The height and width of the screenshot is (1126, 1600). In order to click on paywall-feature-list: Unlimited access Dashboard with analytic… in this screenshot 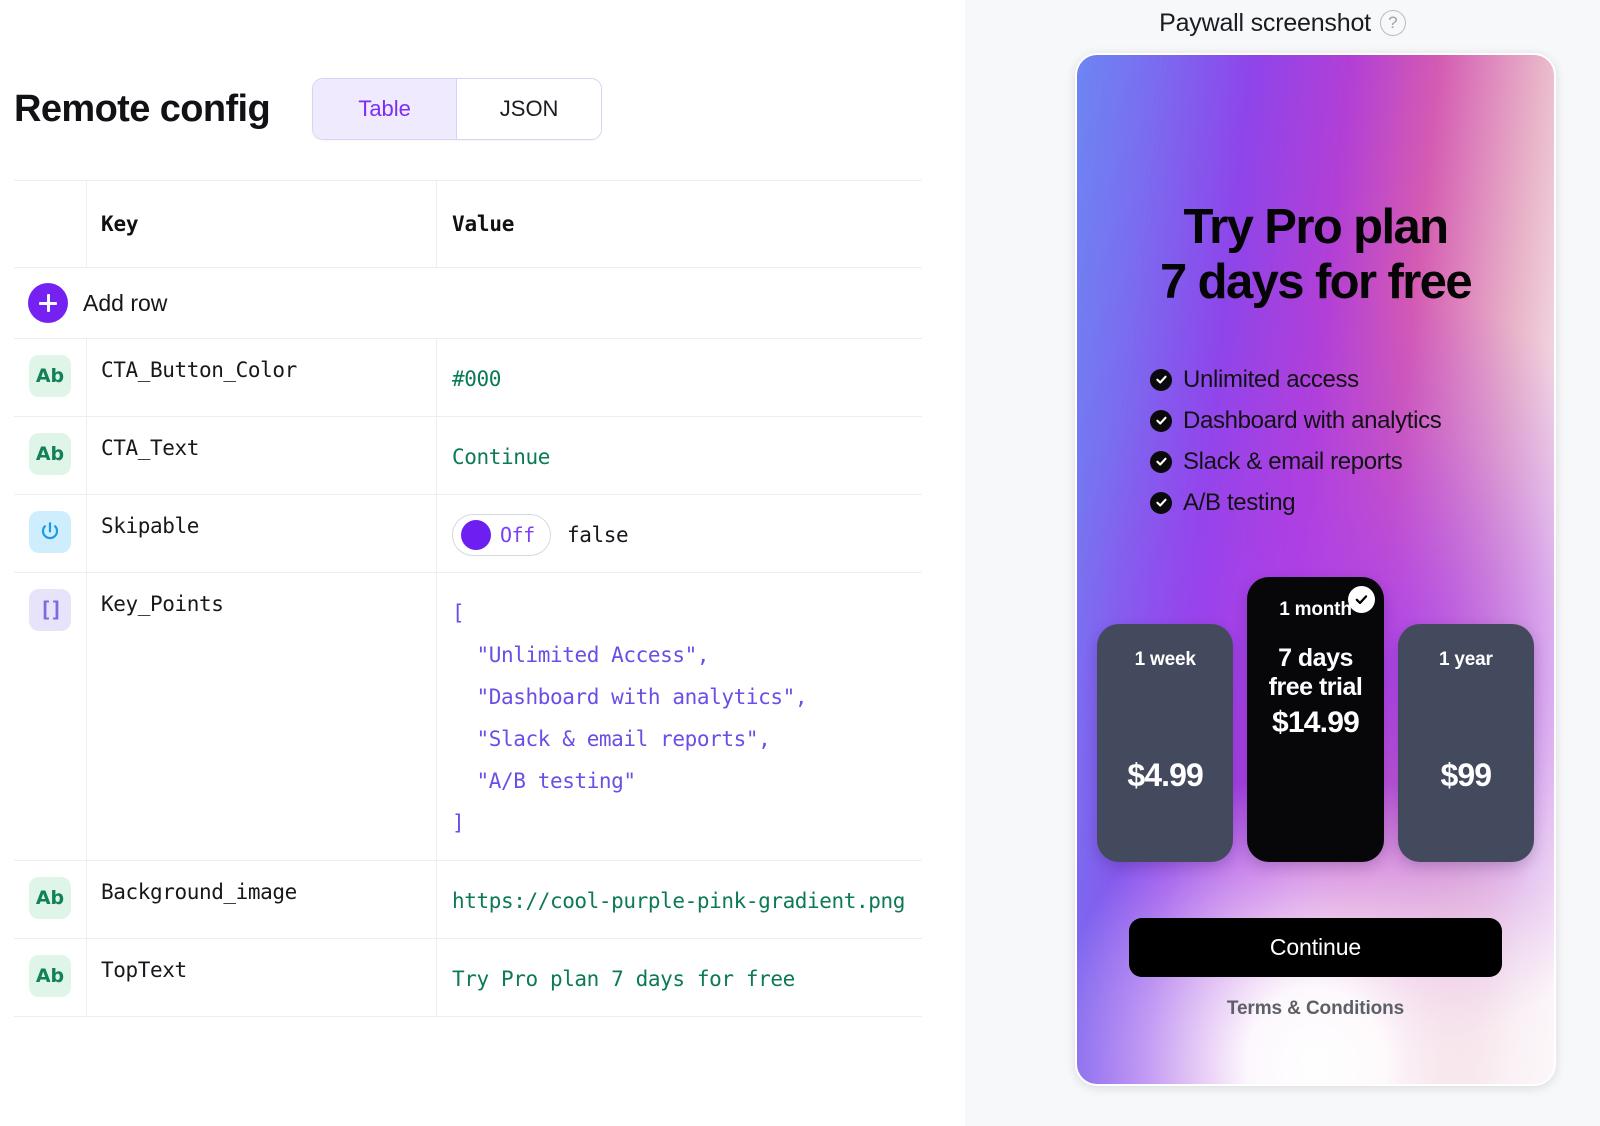, I will do `click(1315, 441)`.